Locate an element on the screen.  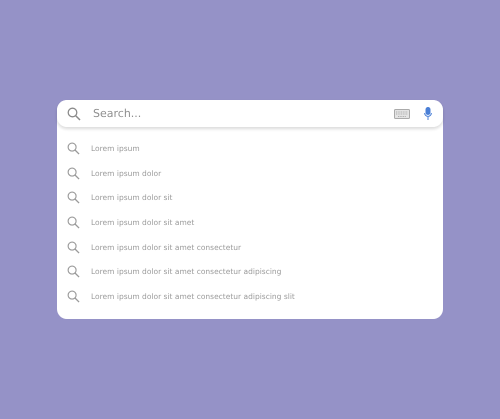
microphone-icon is located at coordinates (428, 113).